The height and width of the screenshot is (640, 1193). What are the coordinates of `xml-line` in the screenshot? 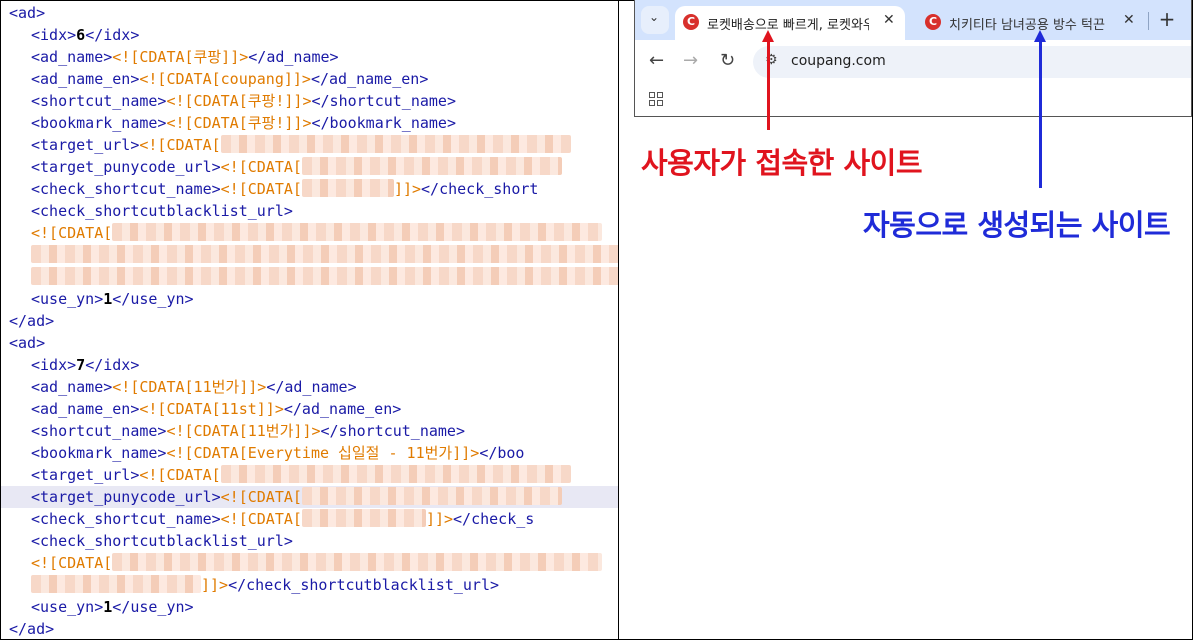 It's located at (309, 255).